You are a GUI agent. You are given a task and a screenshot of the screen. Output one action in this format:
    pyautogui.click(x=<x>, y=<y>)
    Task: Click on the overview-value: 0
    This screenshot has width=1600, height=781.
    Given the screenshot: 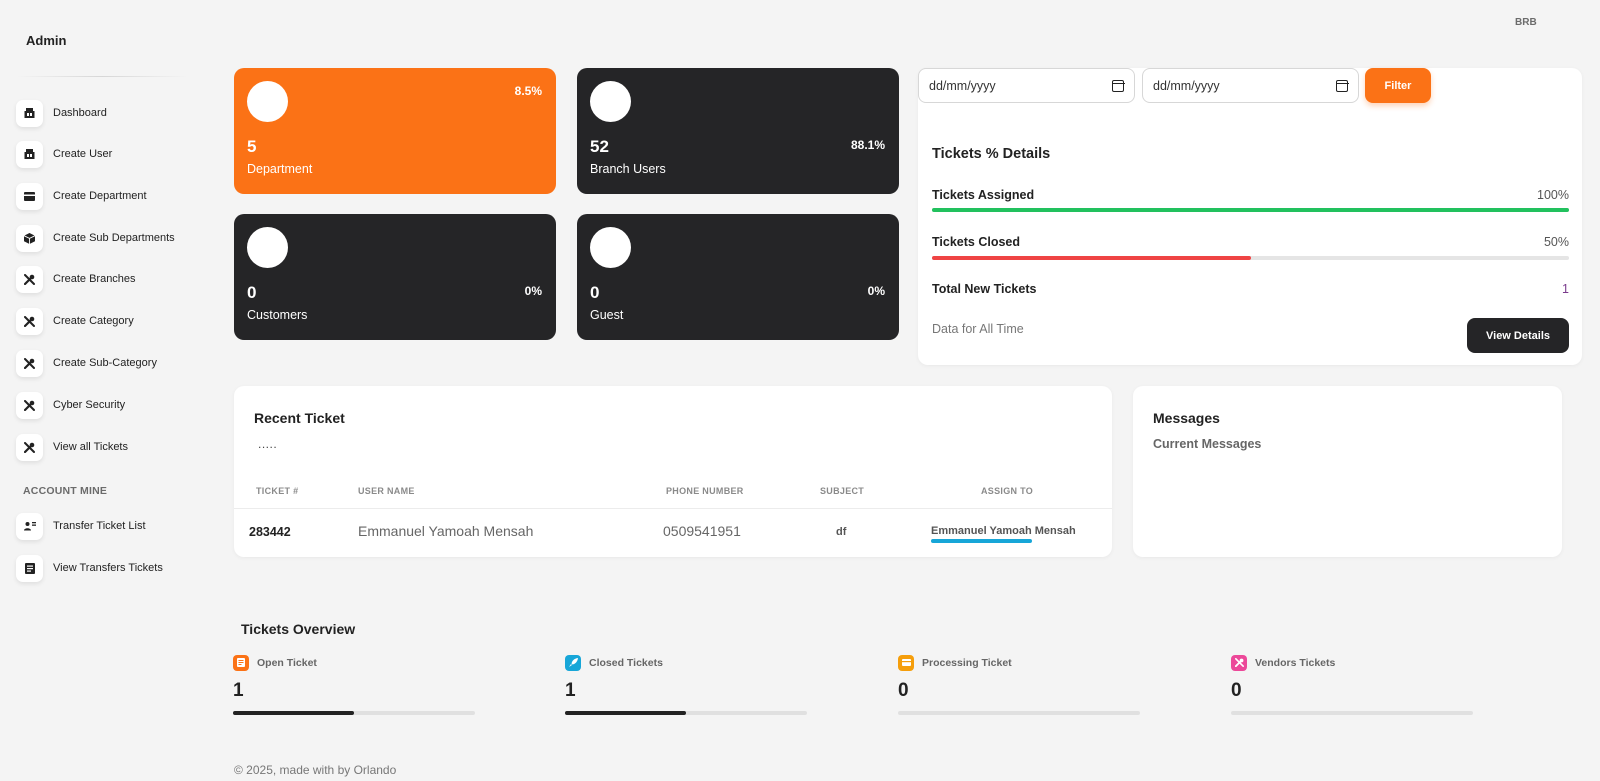 What is the action you would take?
    pyautogui.click(x=1236, y=690)
    